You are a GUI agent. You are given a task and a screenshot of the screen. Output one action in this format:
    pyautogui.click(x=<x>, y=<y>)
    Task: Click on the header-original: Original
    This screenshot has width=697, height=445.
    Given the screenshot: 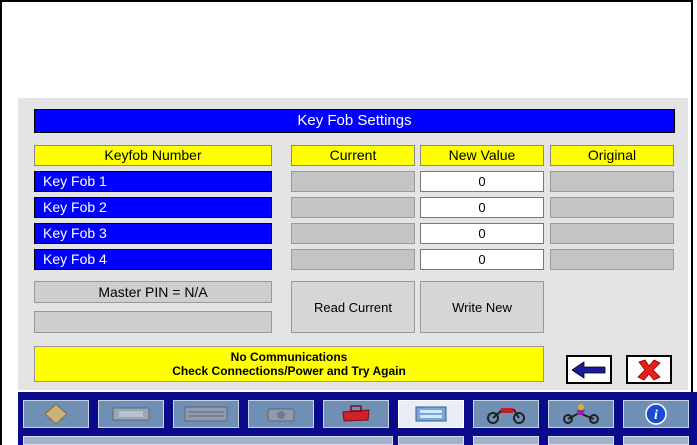 What is the action you would take?
    pyautogui.click(x=612, y=155)
    